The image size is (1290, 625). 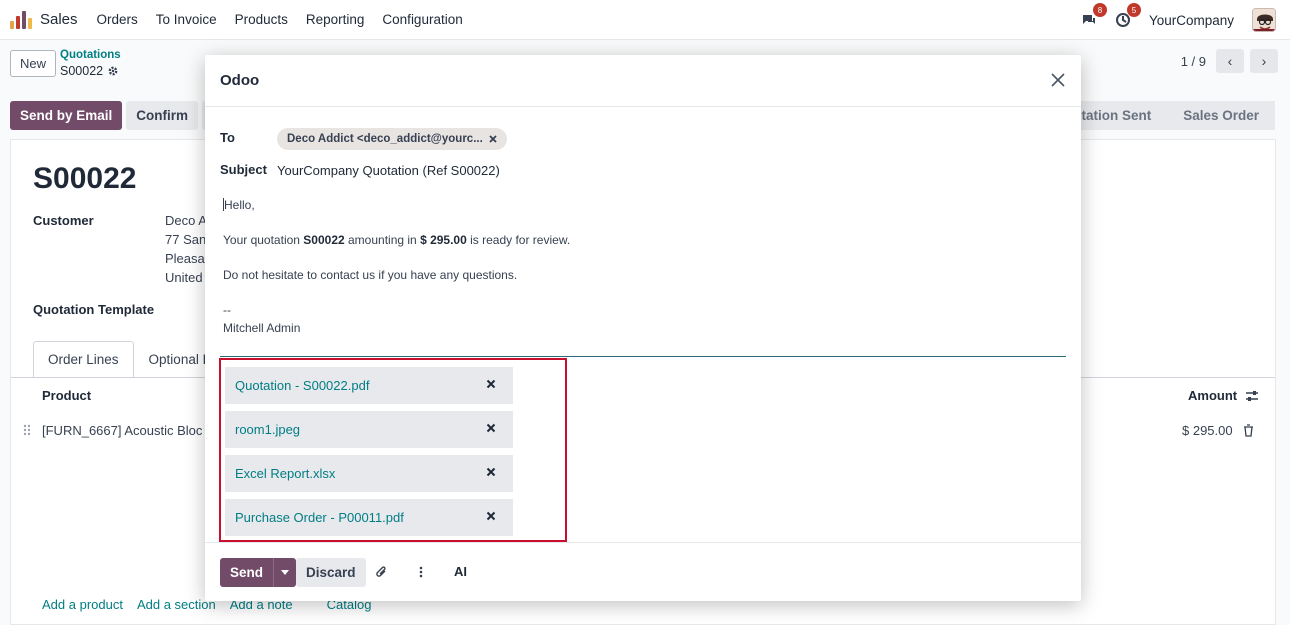 I want to click on discard-button: Discard, so click(x=331, y=572).